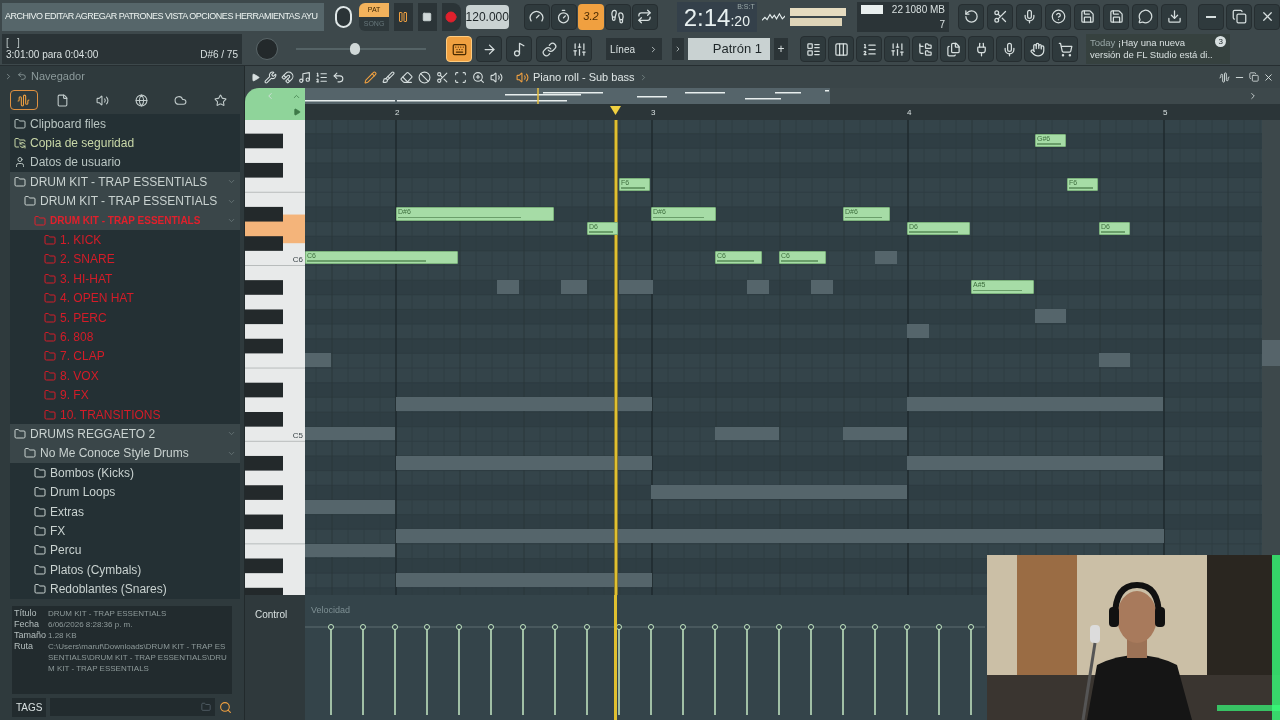 The width and height of the screenshot is (1280, 720). I want to click on arrow-button, so click(489, 49).